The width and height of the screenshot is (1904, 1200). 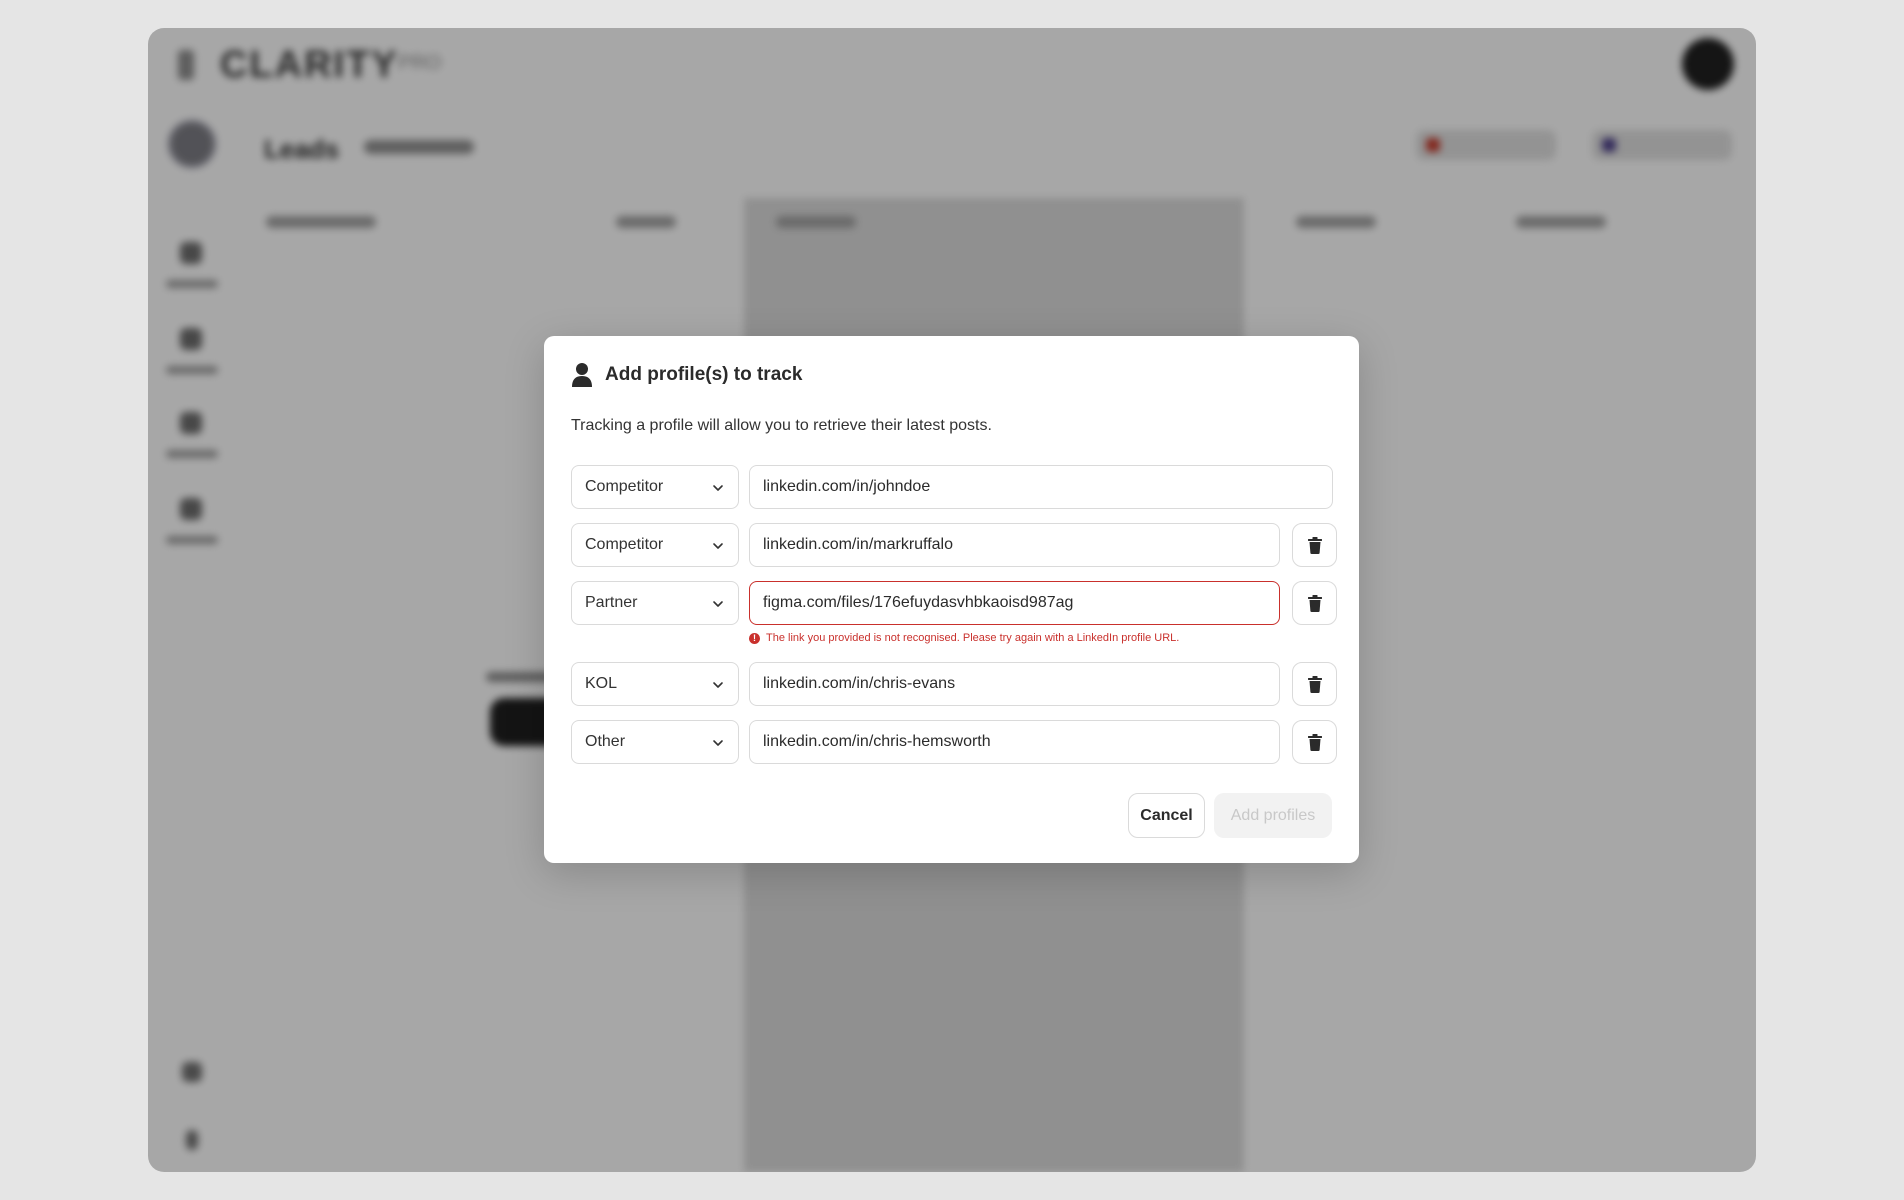 What do you see at coordinates (859, 683) in the screenshot?
I see `profile-url-value: linkedin.com/in/chris-evans` at bounding box center [859, 683].